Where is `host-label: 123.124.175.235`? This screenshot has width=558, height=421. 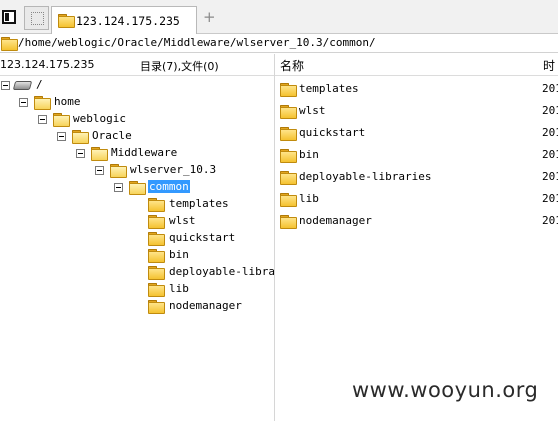 host-label: 123.124.175.235 is located at coordinates (47, 64).